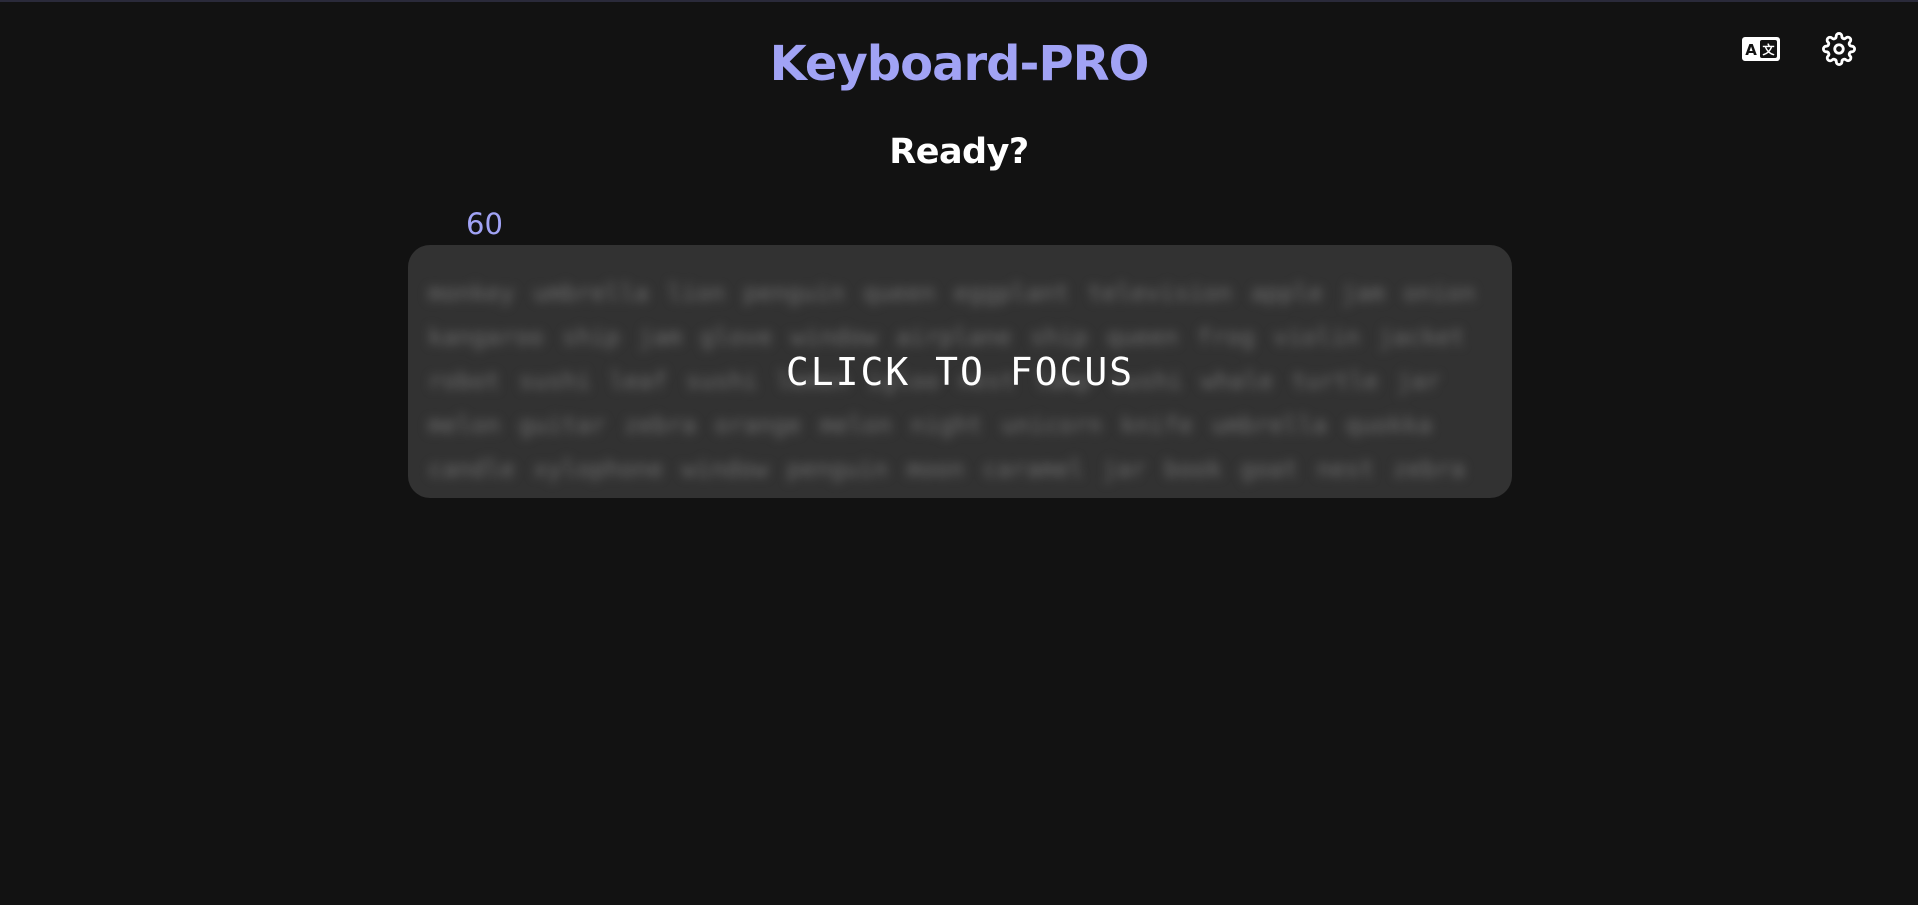 This screenshot has height=905, width=1918. Describe the element at coordinates (959, 64) in the screenshot. I see `app-title: Keyboard-PRO` at that location.